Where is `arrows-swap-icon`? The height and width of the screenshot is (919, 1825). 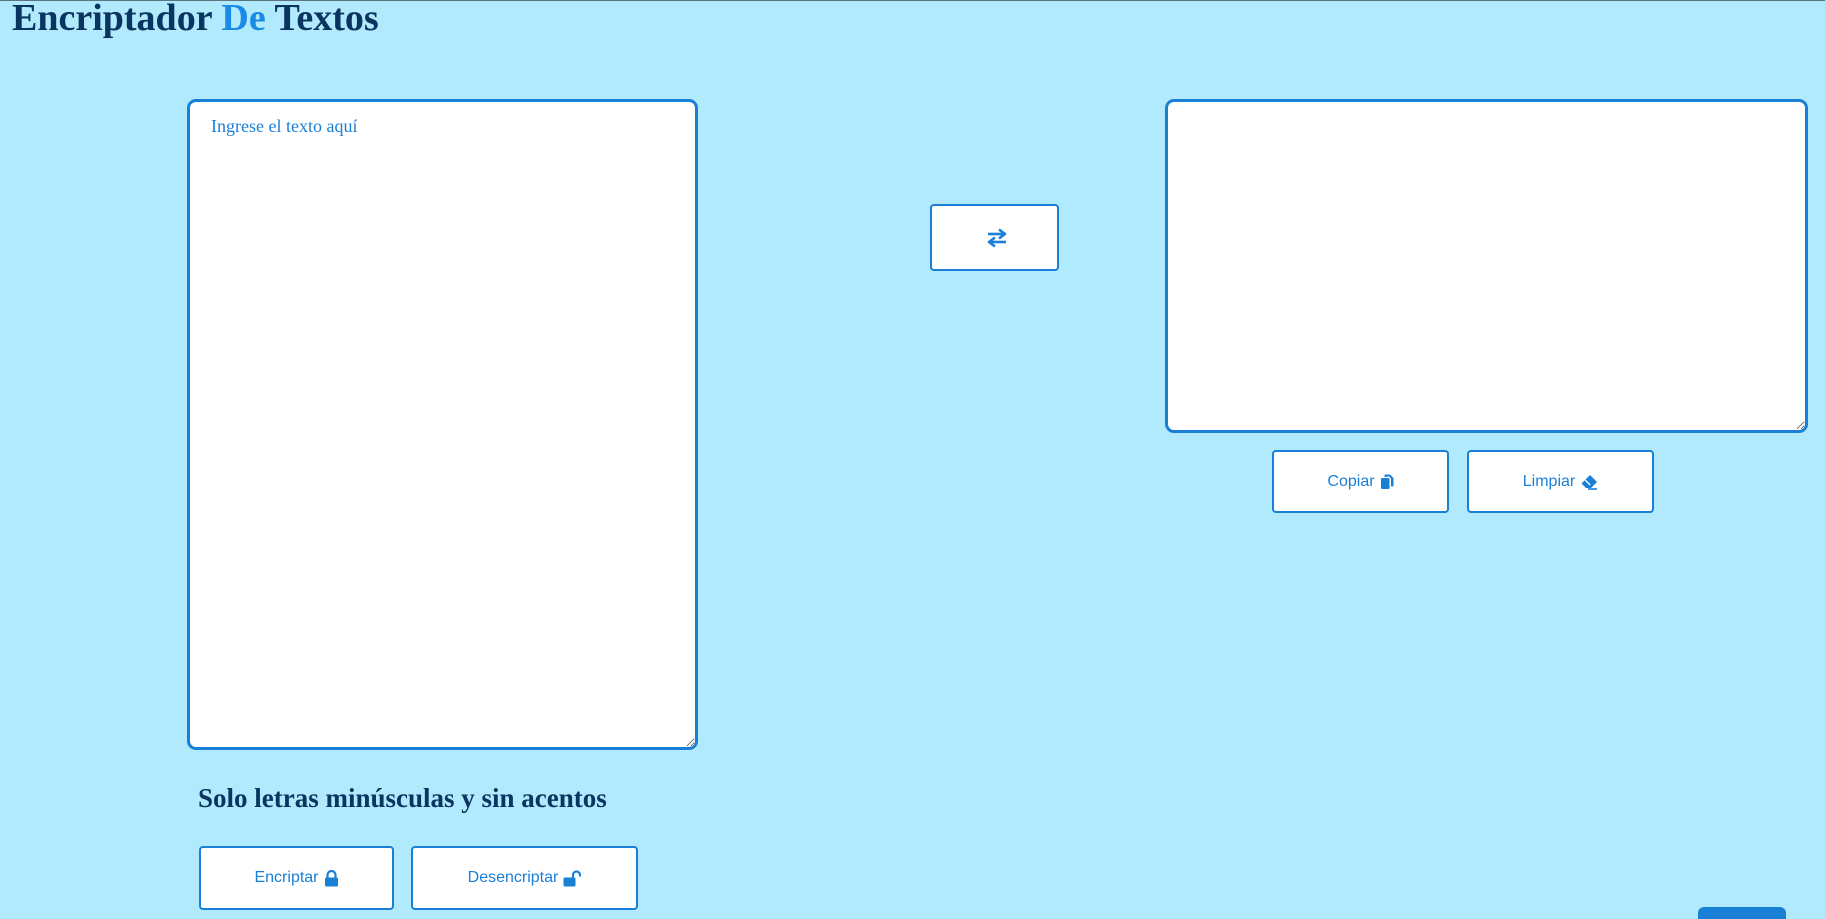 arrows-swap-icon is located at coordinates (997, 238).